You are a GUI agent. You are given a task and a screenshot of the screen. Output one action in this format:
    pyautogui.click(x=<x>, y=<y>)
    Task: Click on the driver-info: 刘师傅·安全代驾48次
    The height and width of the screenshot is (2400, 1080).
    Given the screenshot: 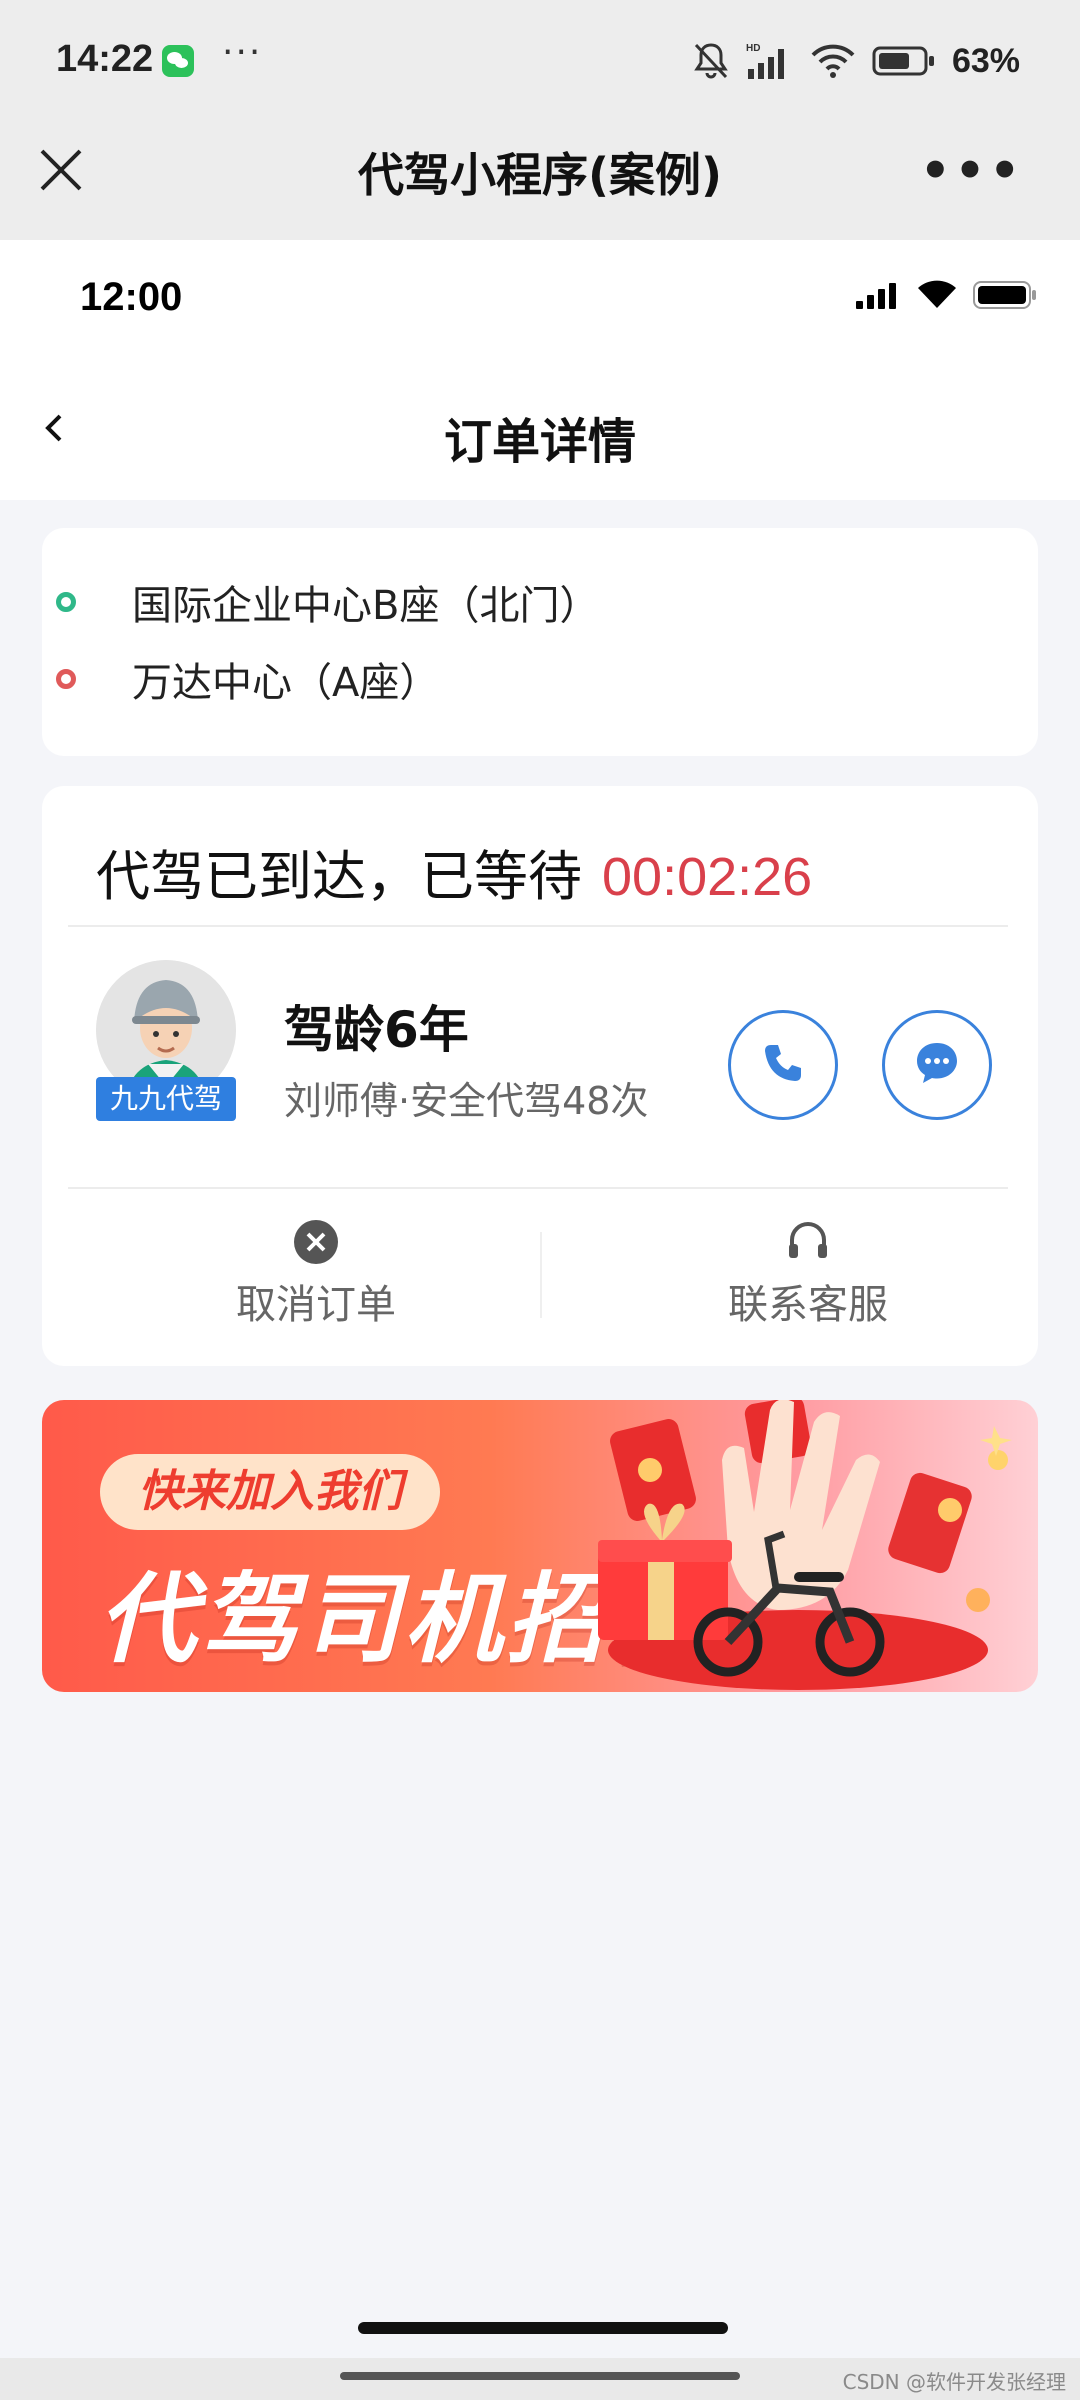 What is the action you would take?
    pyautogui.click(x=466, y=1101)
    